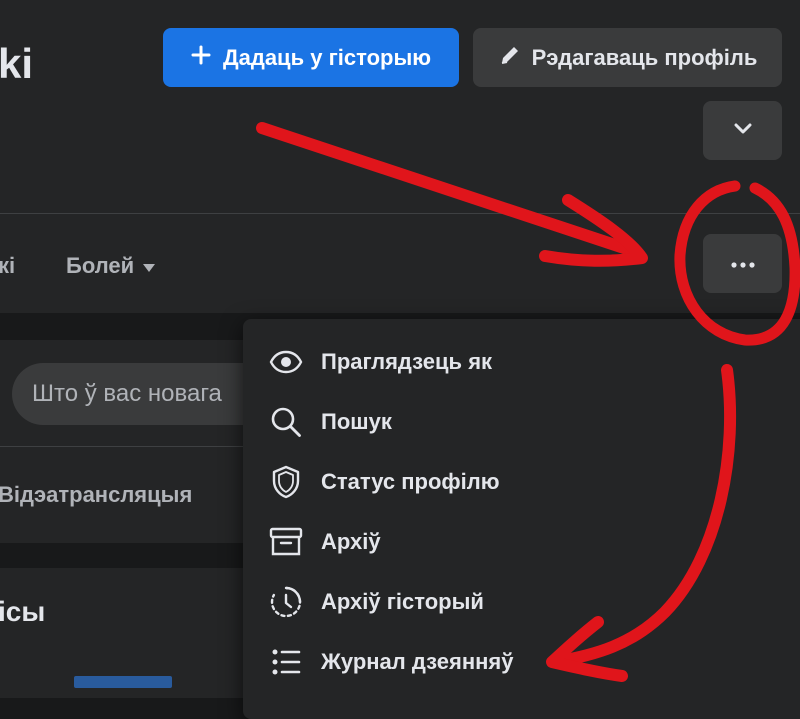 Image resolution: width=800 pixels, height=719 pixels. I want to click on caret-down-icon, so click(149, 266).